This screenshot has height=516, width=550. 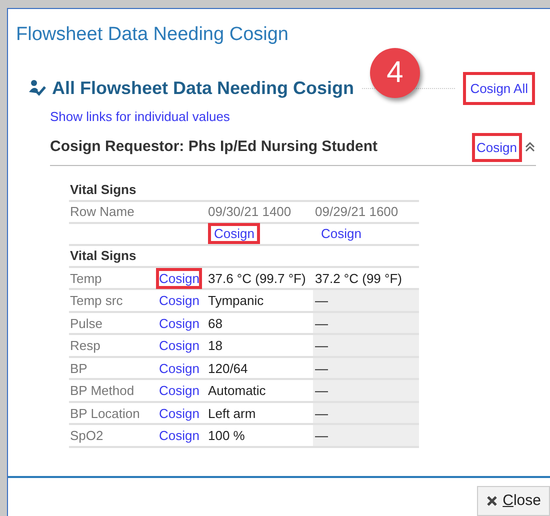 What do you see at coordinates (226, 436) in the screenshot?
I see `table-cell-text: 100 %` at bounding box center [226, 436].